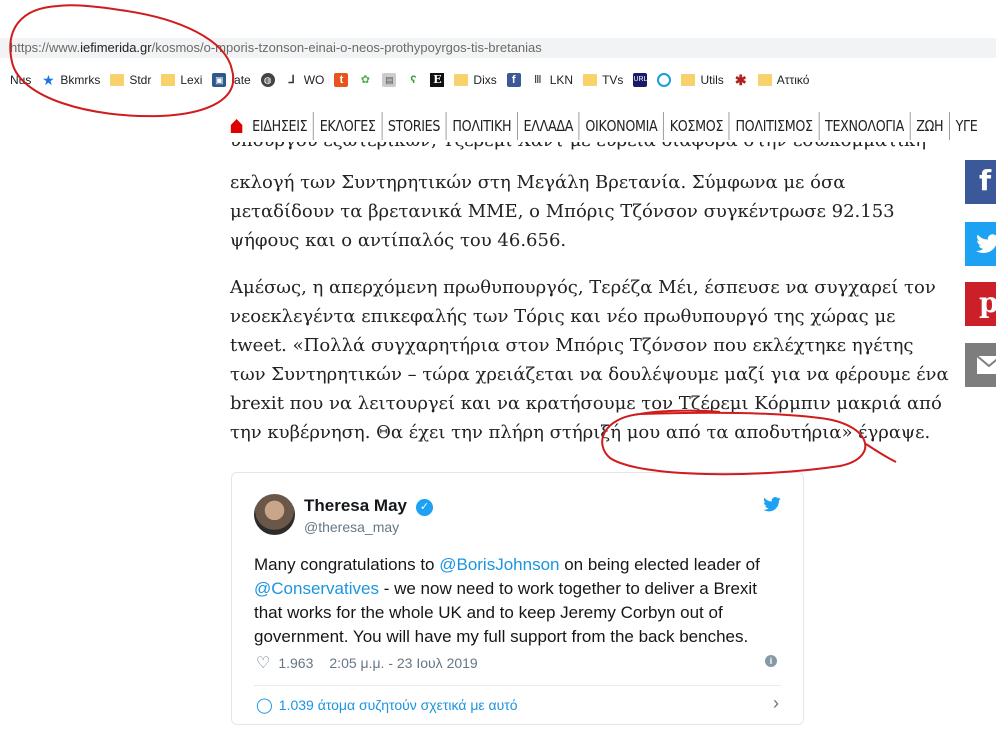 Image resolution: width=996 pixels, height=753 pixels. I want to click on bookmark-frog: ✿, so click(365, 80).